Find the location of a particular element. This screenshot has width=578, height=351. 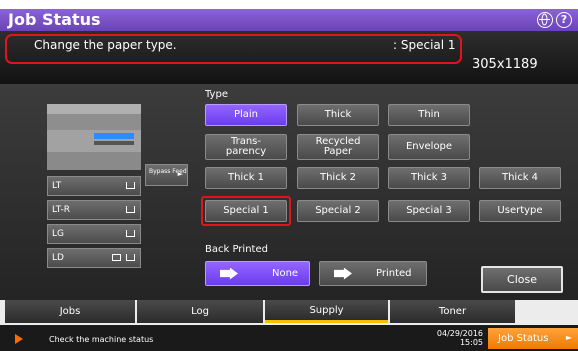

tray-ld: LD is located at coordinates (94, 258).